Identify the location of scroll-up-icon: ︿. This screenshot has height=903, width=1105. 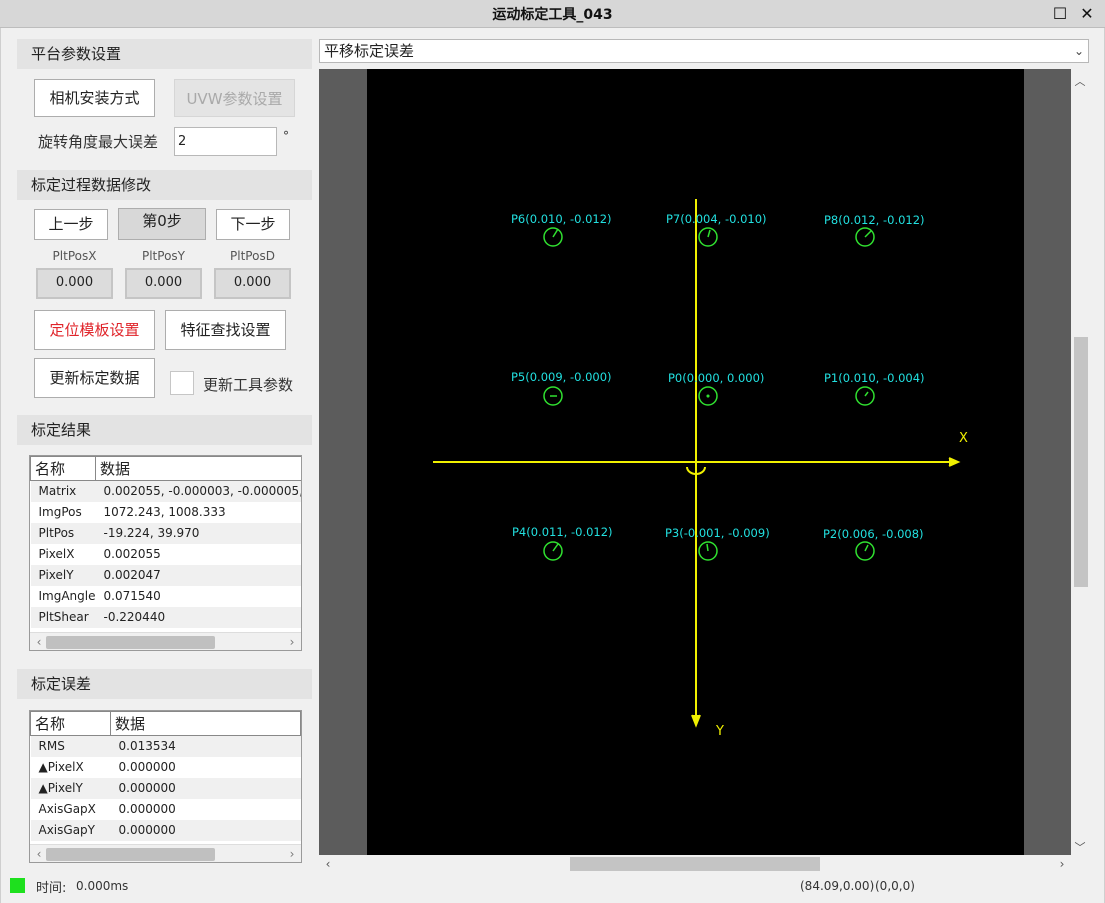
(1080, 81).